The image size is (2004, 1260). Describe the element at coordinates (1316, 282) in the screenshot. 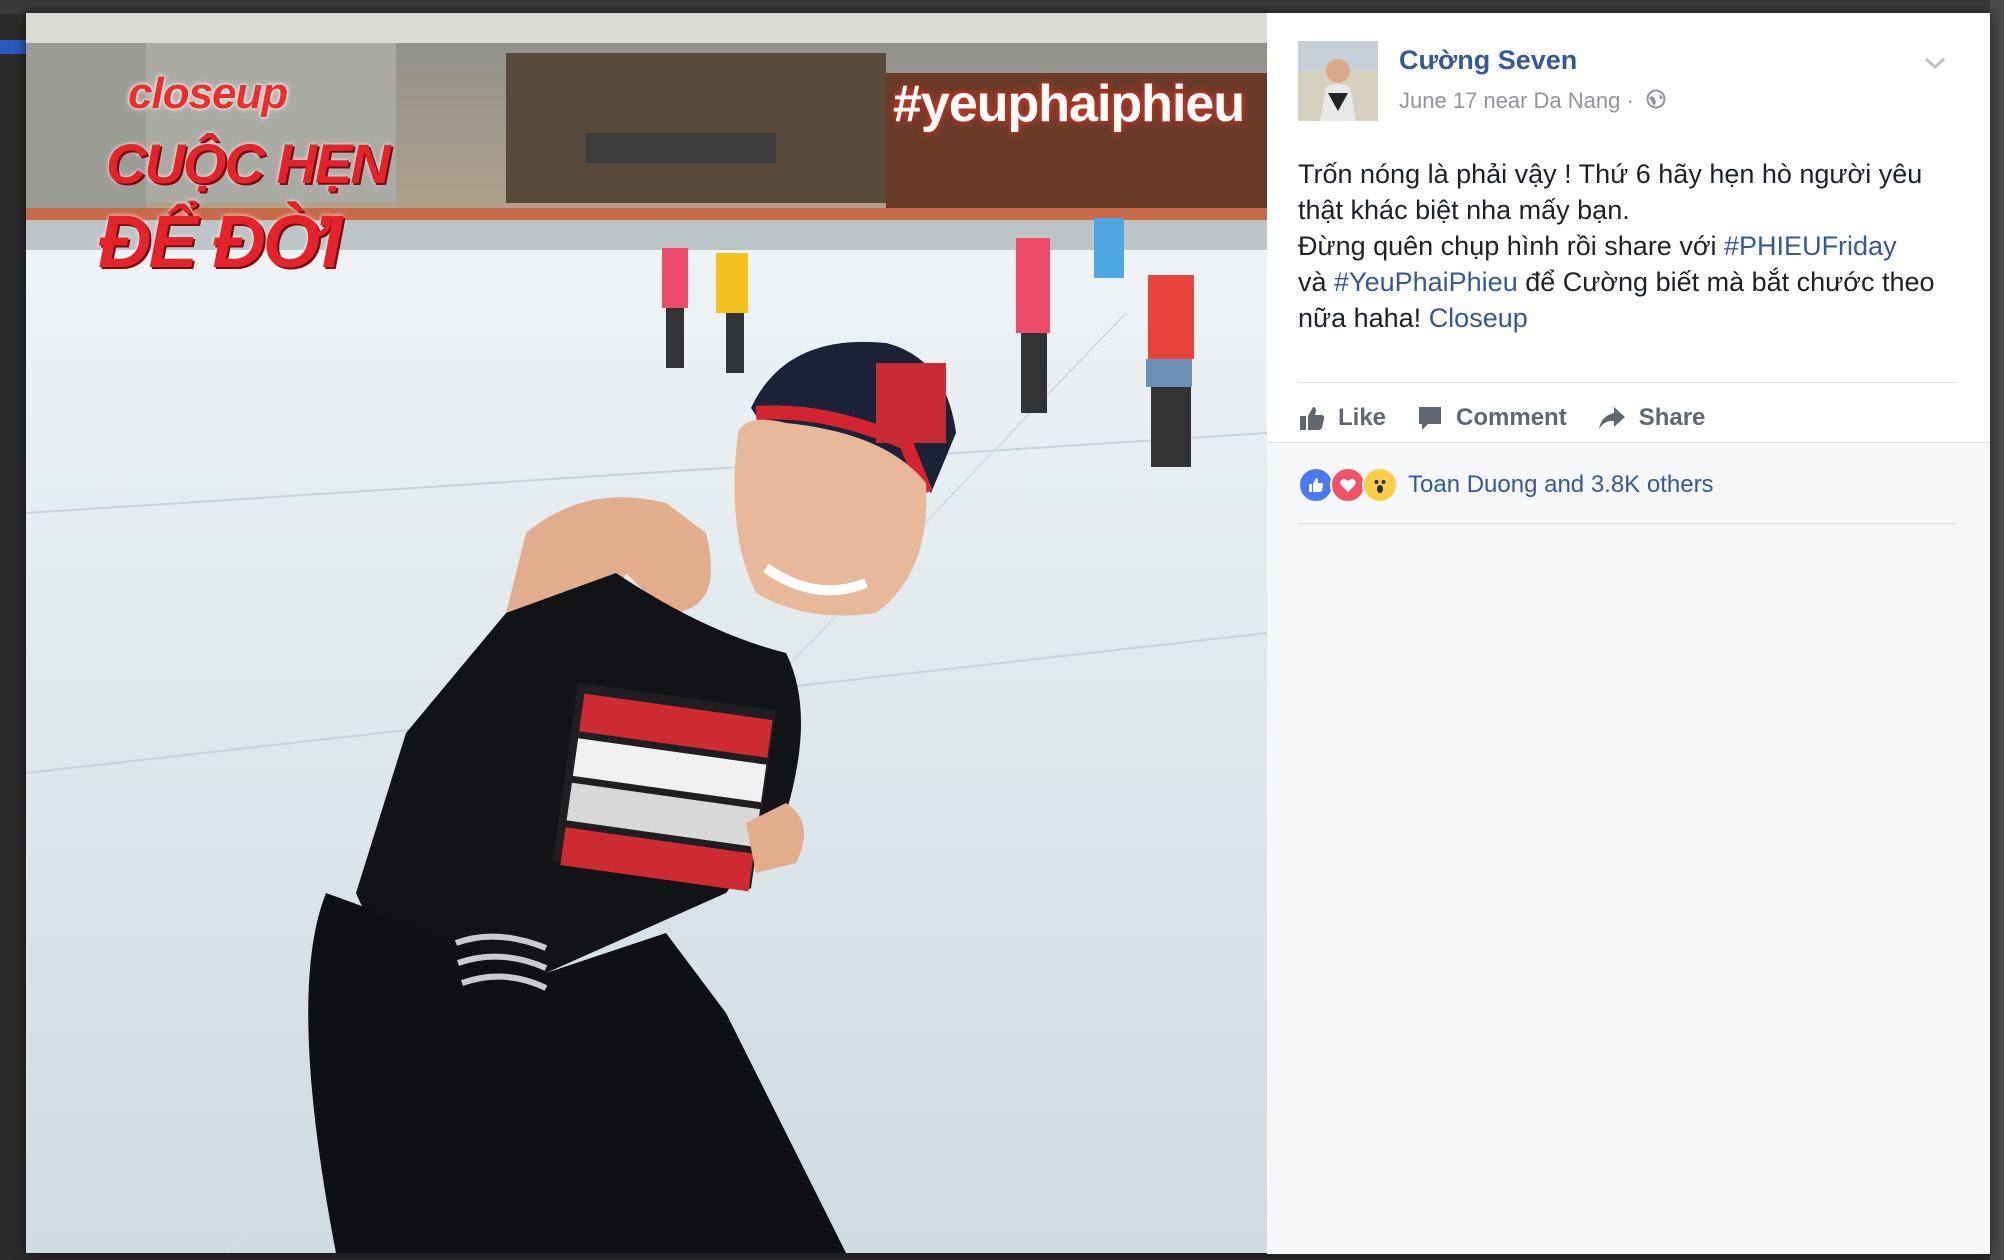

I see `post-text-segment: và` at that location.